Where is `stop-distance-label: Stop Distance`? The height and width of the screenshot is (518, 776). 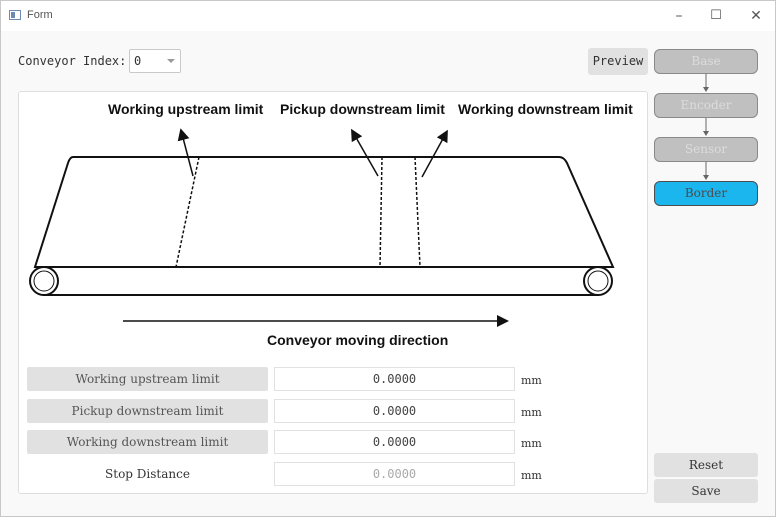
stop-distance-label: Stop Distance is located at coordinates (147, 474).